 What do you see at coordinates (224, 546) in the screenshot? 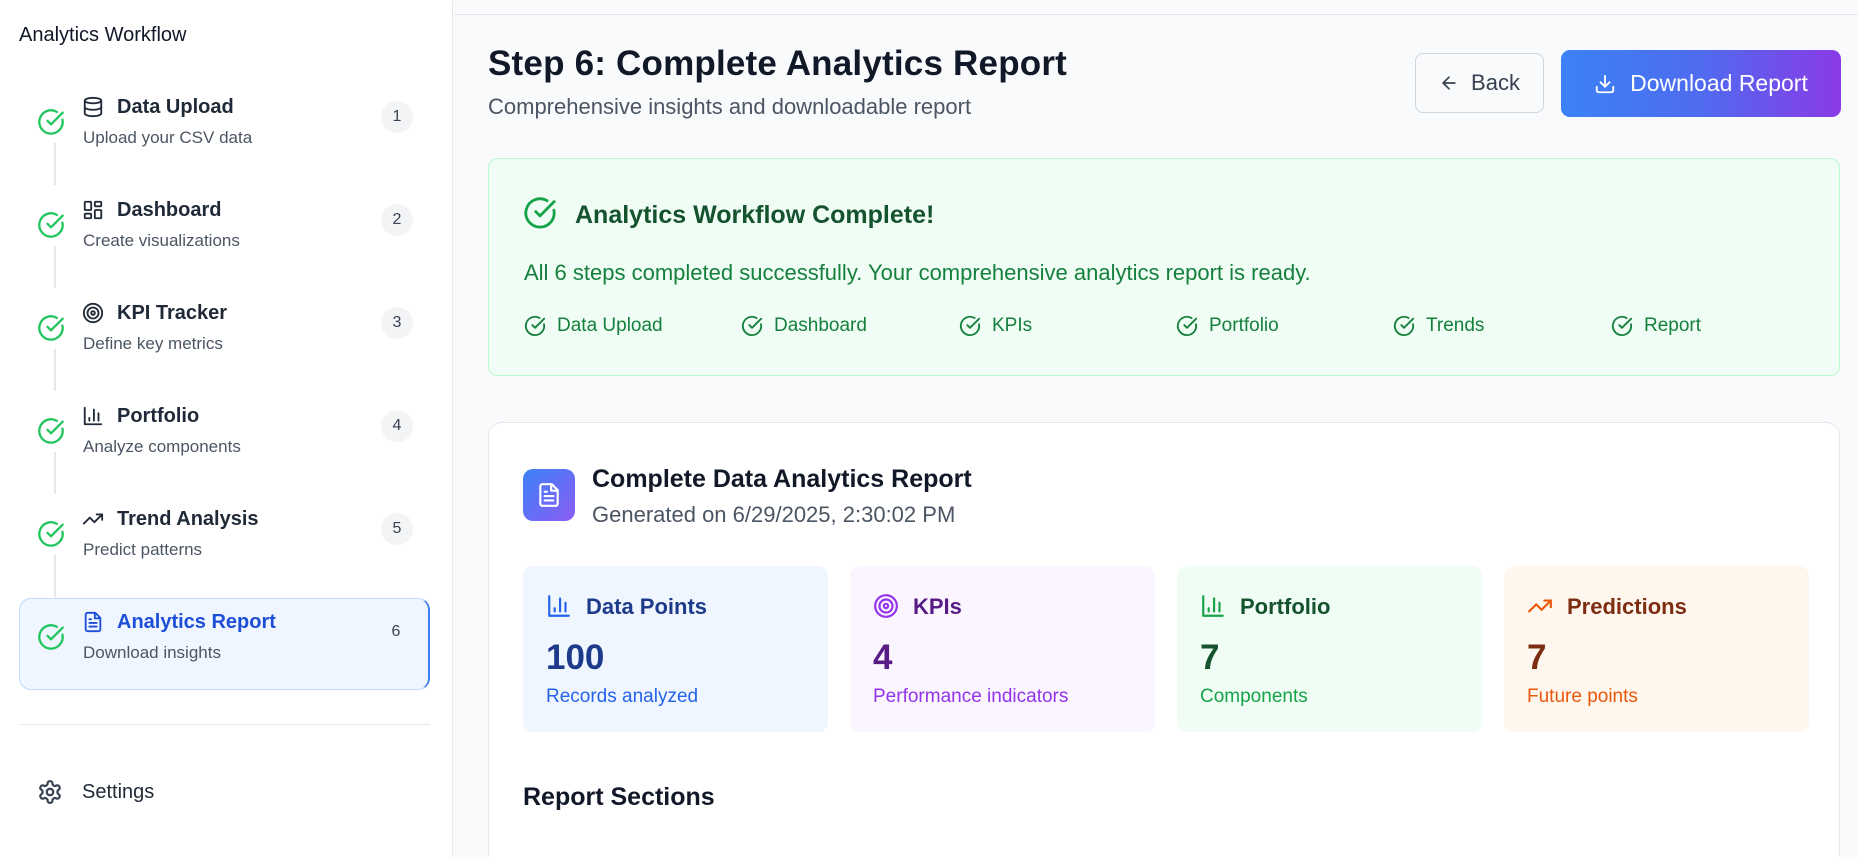
I see `sidebar-item-trend-analysis: Trend Analysis Predict patterns 5` at bounding box center [224, 546].